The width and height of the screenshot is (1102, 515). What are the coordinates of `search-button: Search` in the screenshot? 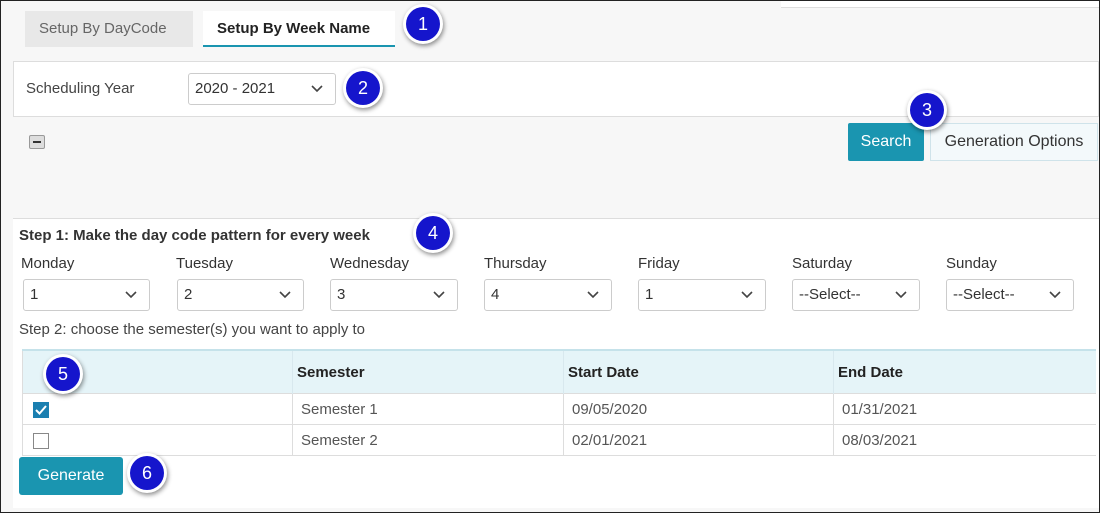 It's located at (886, 142).